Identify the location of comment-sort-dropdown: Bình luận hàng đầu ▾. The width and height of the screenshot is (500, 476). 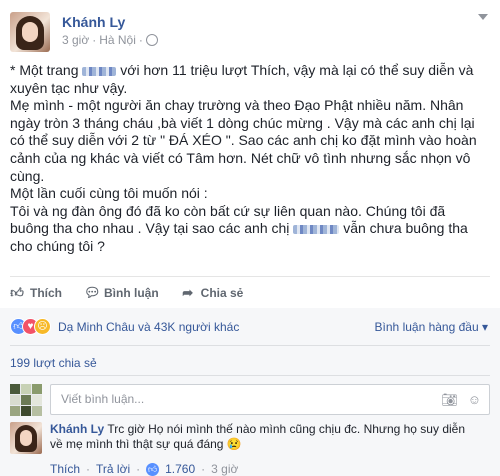
(431, 327).